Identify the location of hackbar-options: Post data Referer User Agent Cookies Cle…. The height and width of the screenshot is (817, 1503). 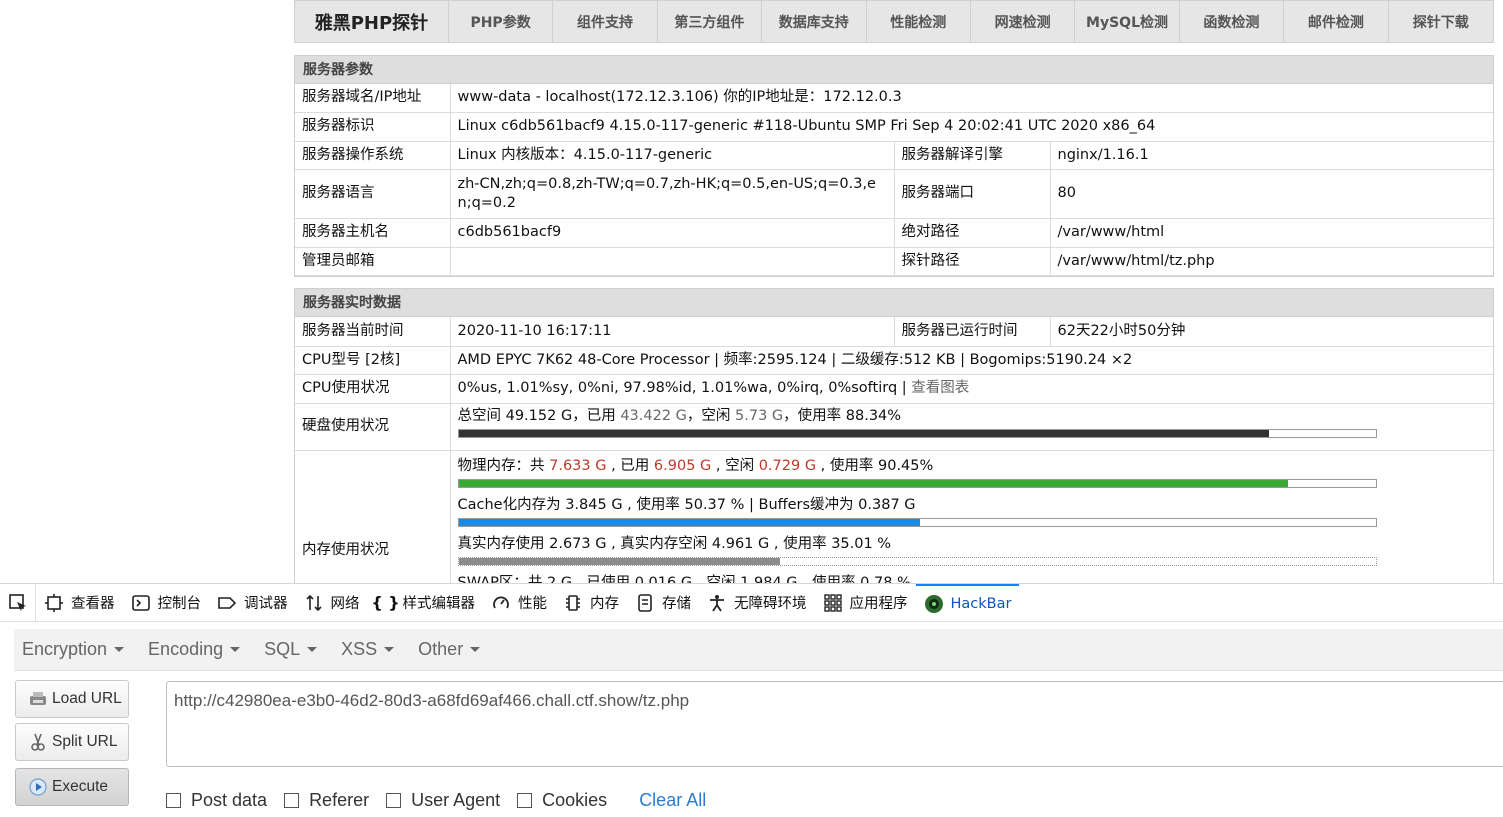
(436, 800).